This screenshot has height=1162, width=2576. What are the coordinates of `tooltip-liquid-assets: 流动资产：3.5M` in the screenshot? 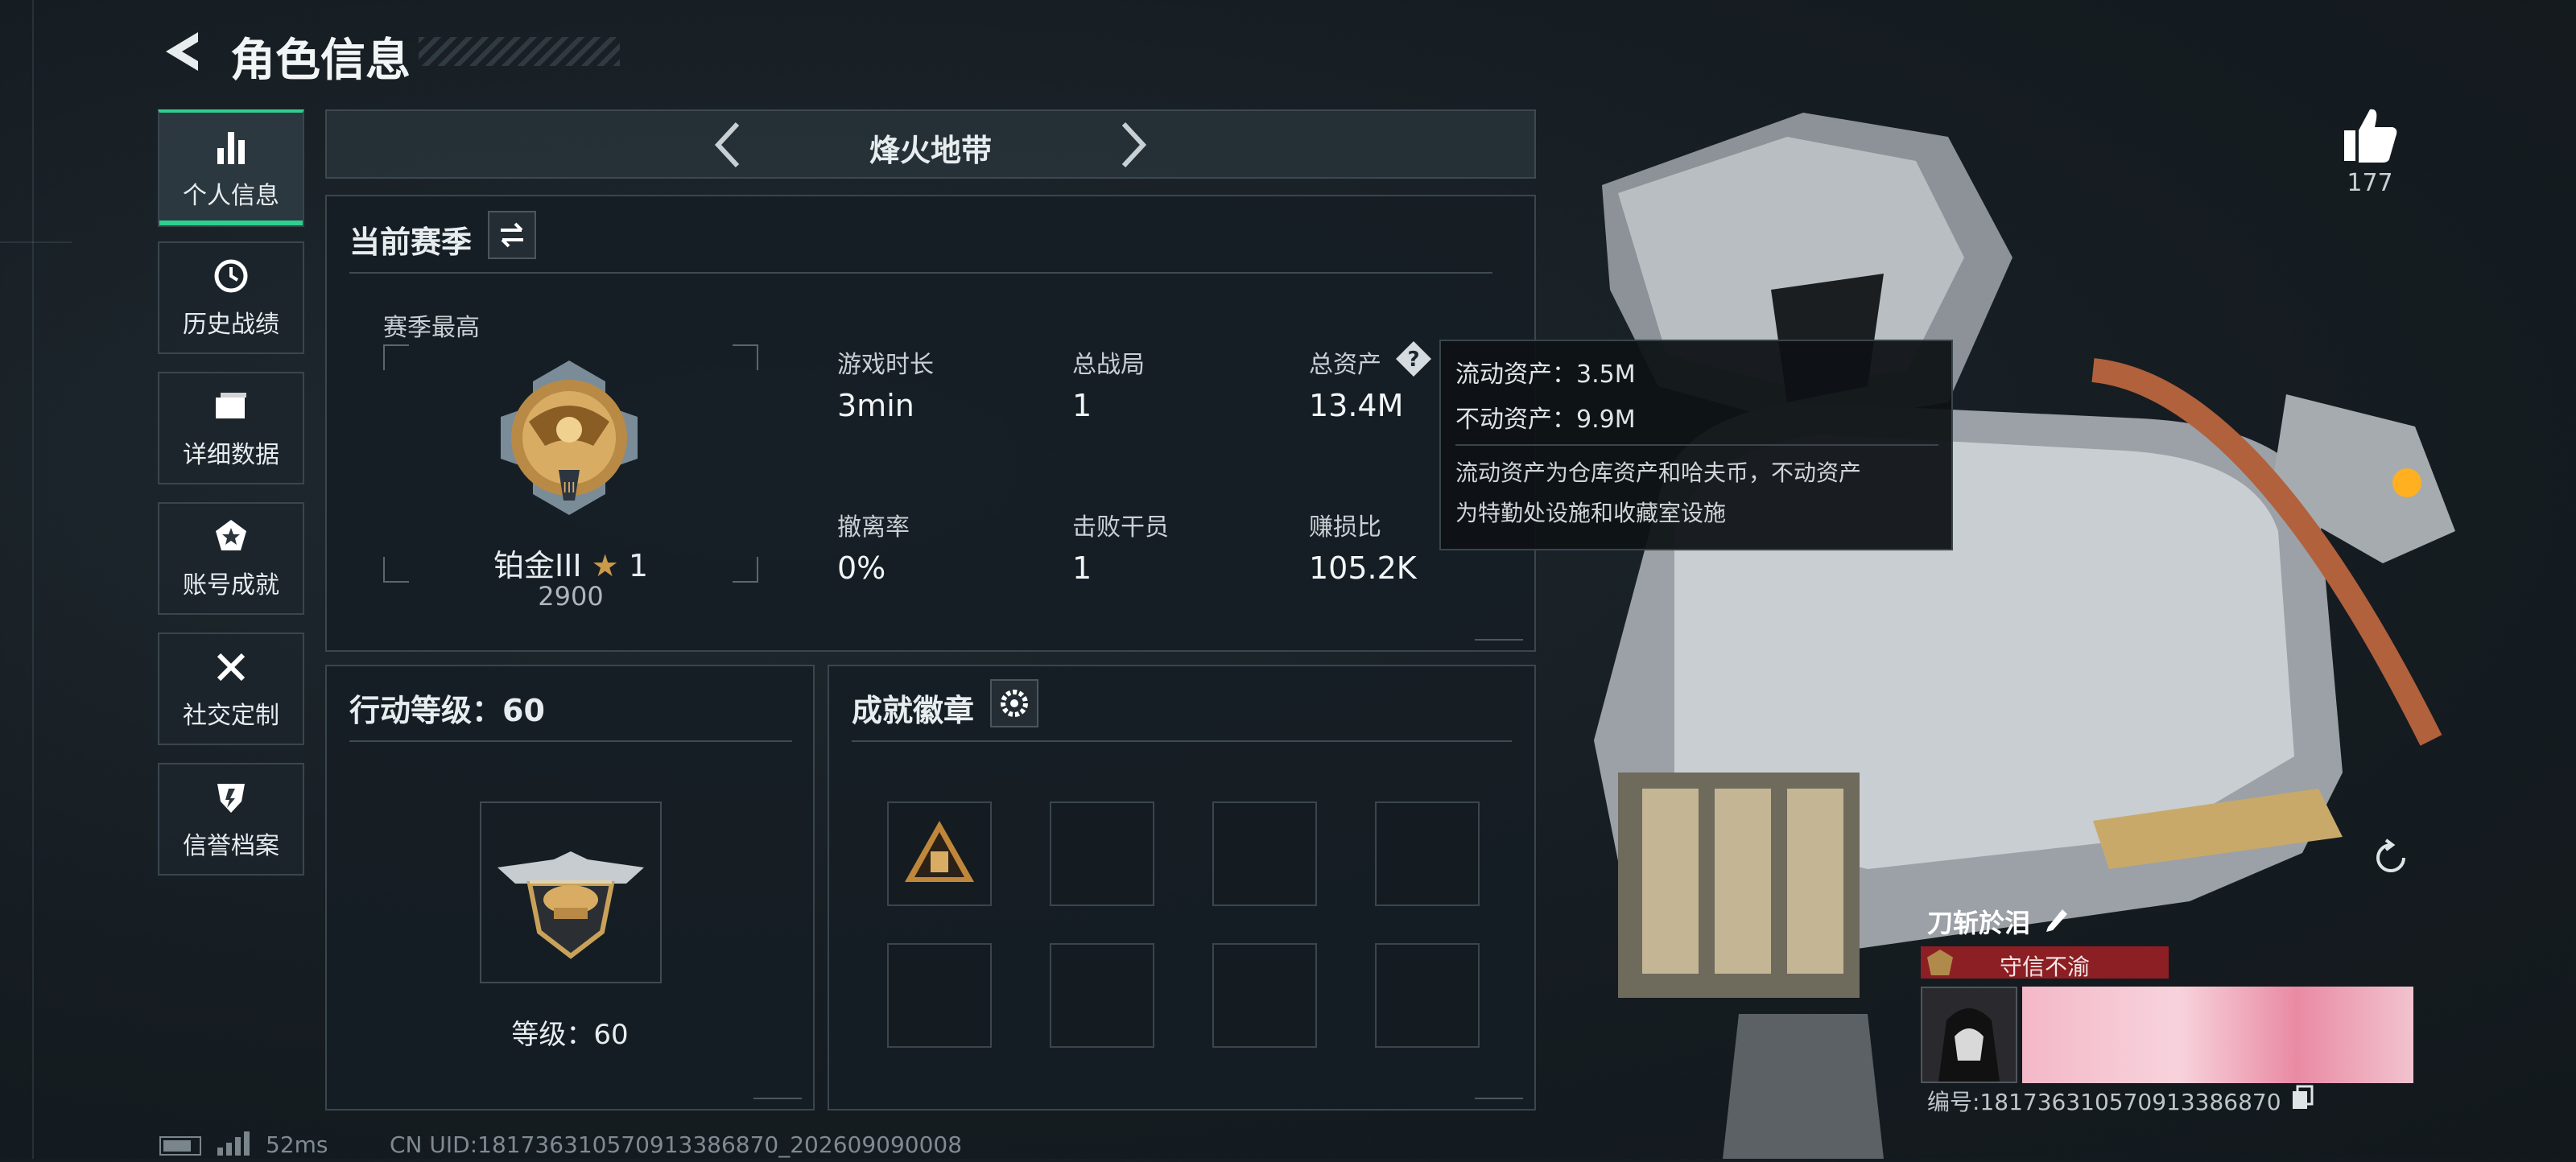 It's located at (1545, 375).